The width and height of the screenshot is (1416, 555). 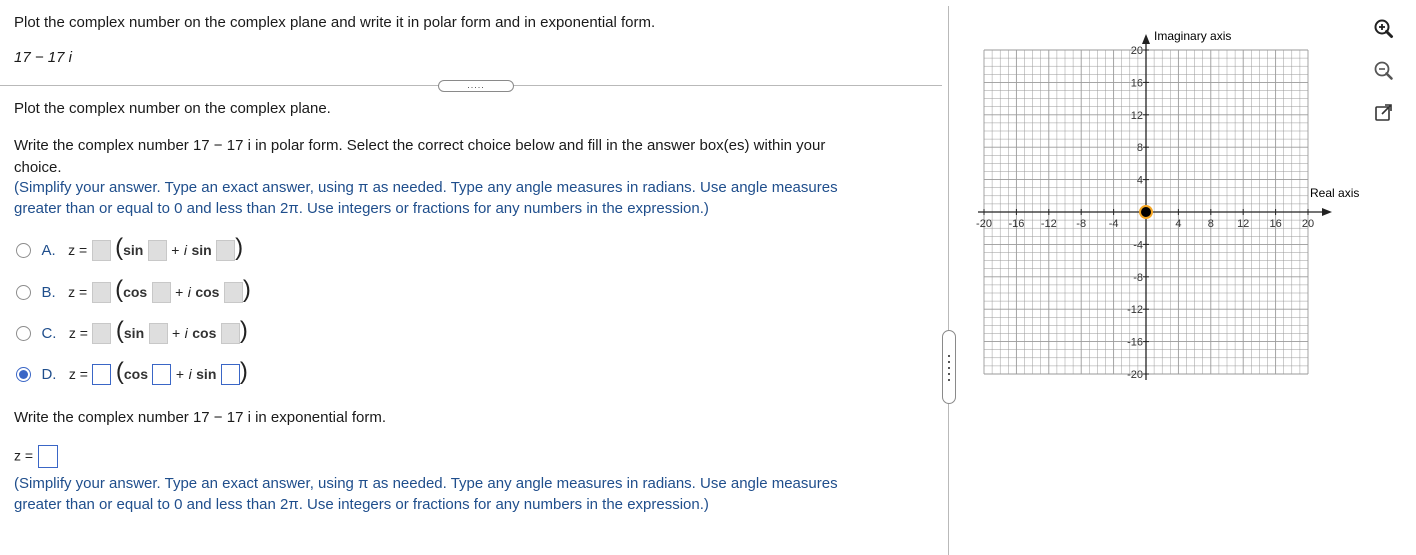 What do you see at coordinates (49, 333) in the screenshot?
I see `choice-letter: C.` at bounding box center [49, 333].